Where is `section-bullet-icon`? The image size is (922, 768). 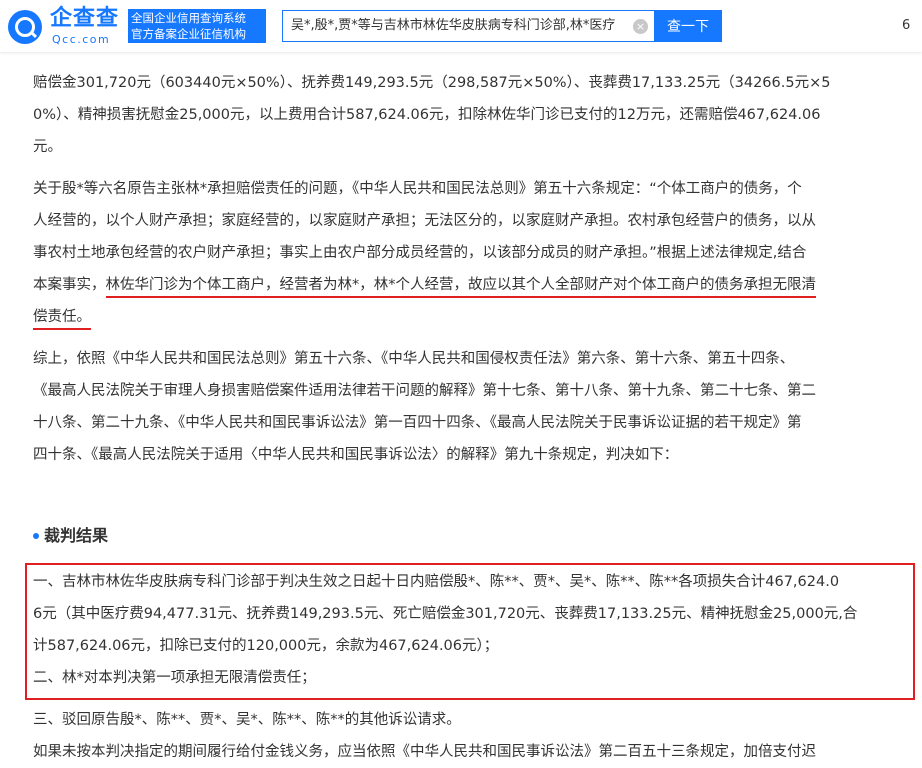
section-bullet-icon is located at coordinates (36, 536).